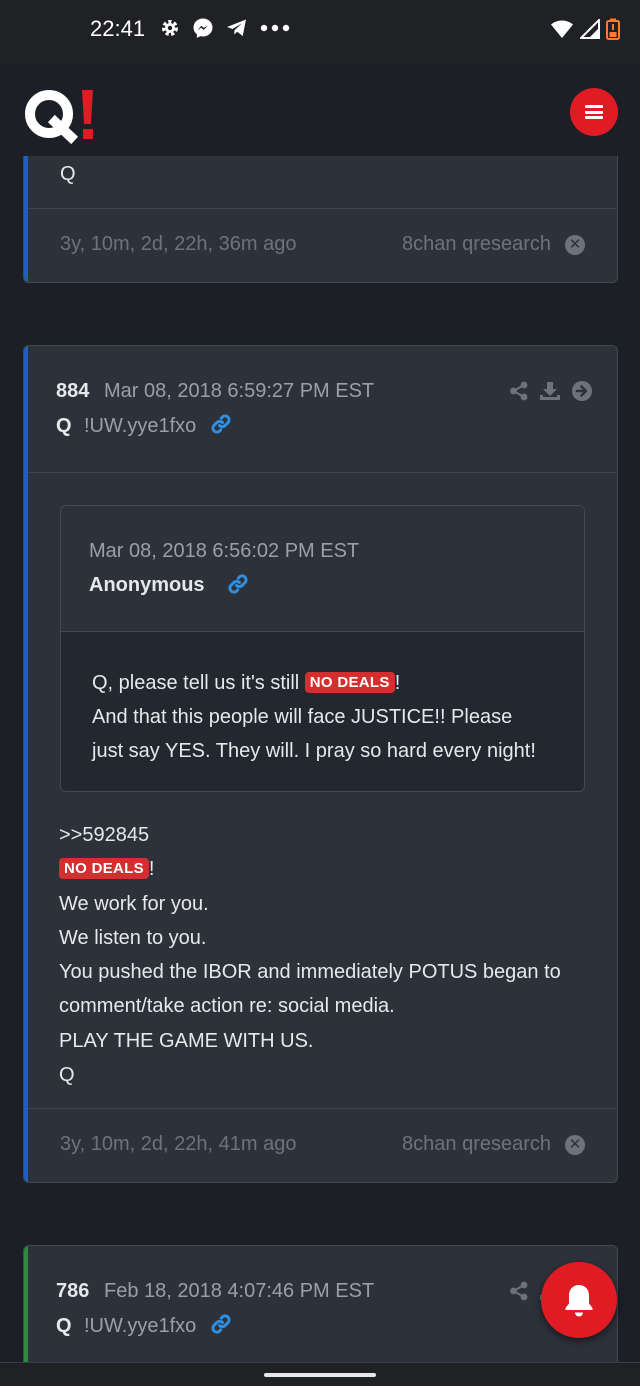  What do you see at coordinates (322, 569) in the screenshot?
I see `quoted-post-header: Mar 08, 2018 6:56:02 PM EST Anonymous` at bounding box center [322, 569].